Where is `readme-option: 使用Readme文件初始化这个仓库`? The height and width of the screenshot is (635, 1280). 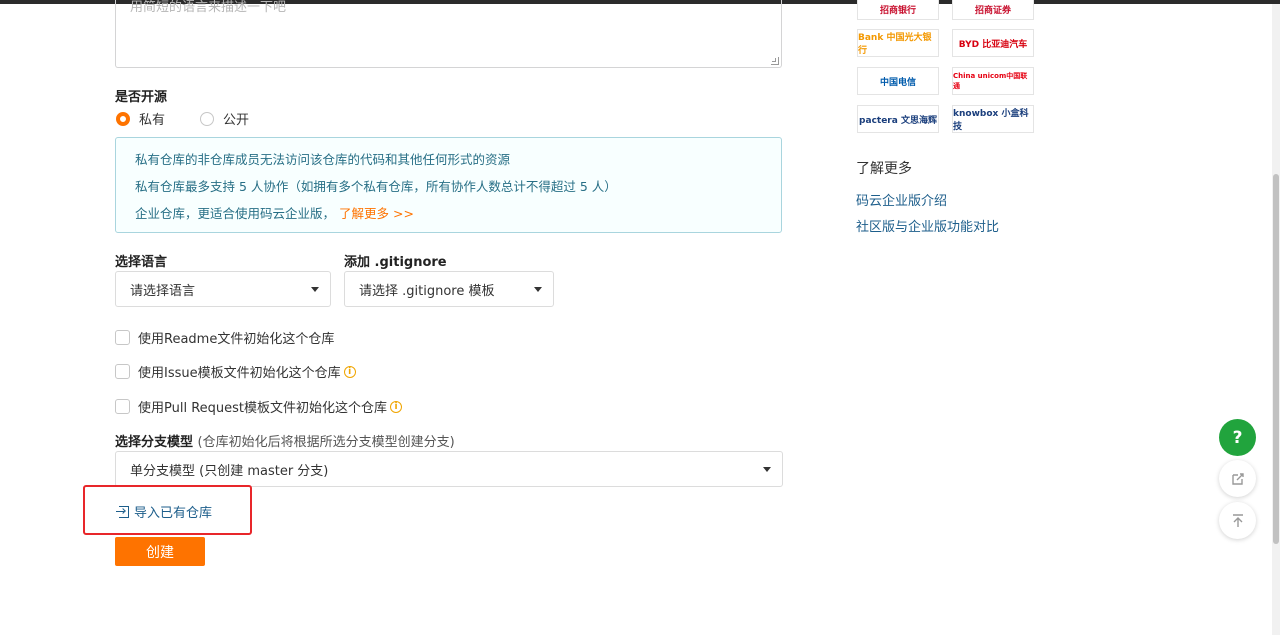 readme-option: 使用Readme文件初始化这个仓库 is located at coordinates (224, 337).